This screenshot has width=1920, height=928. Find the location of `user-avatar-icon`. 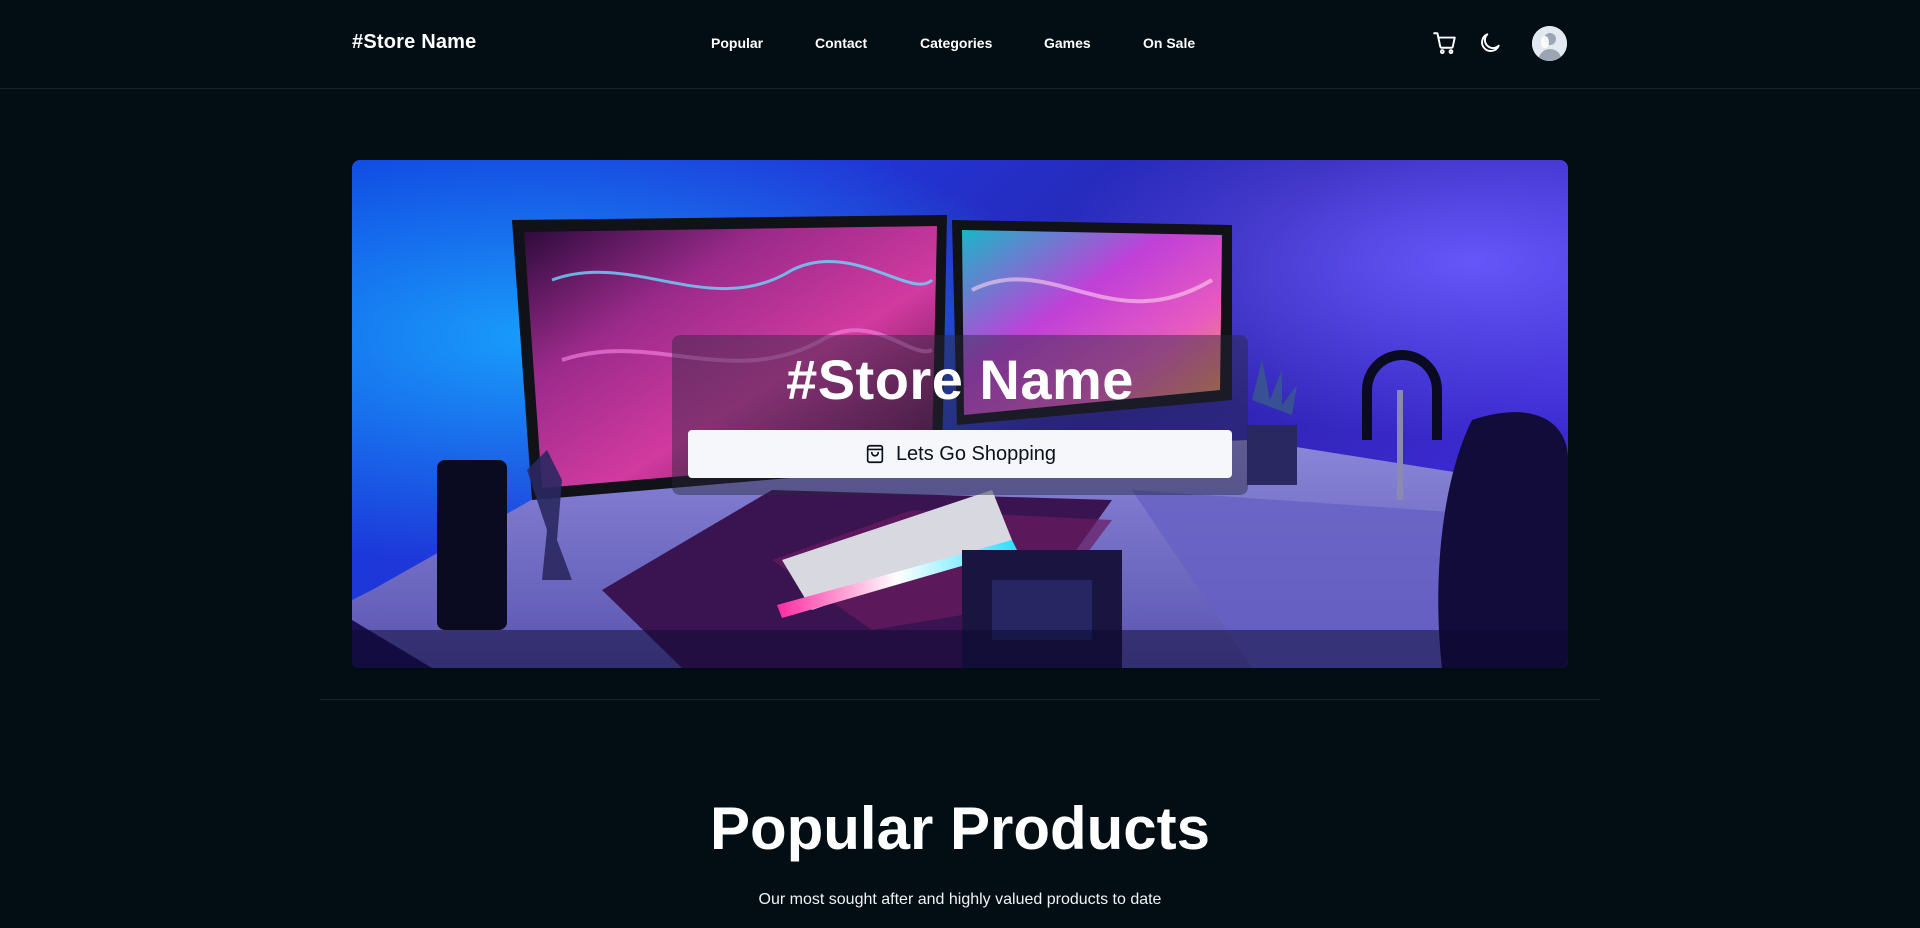

user-avatar-icon is located at coordinates (1549, 43).